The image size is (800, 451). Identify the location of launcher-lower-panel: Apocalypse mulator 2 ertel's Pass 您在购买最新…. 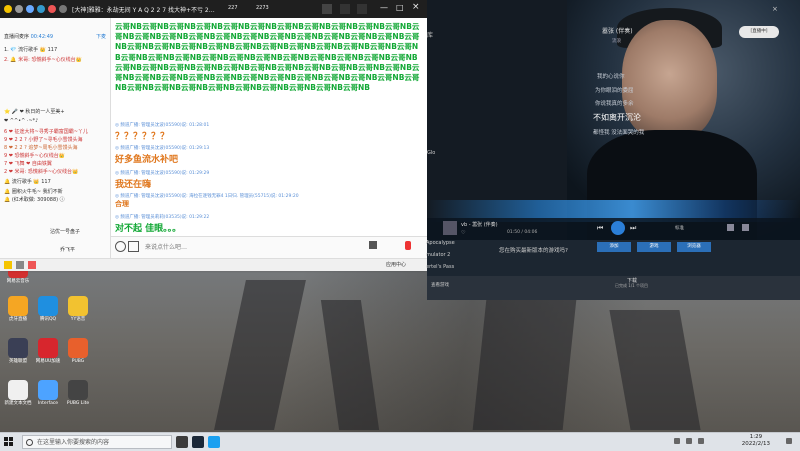
(613, 270).